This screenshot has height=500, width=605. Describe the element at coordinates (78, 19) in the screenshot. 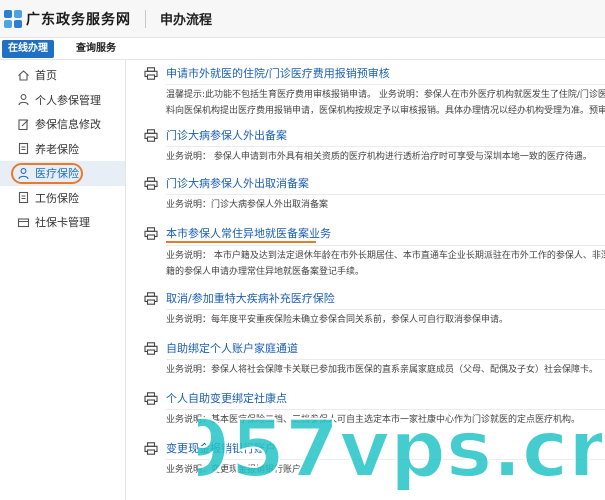

I see `site-title: 广东政务服务网` at that location.